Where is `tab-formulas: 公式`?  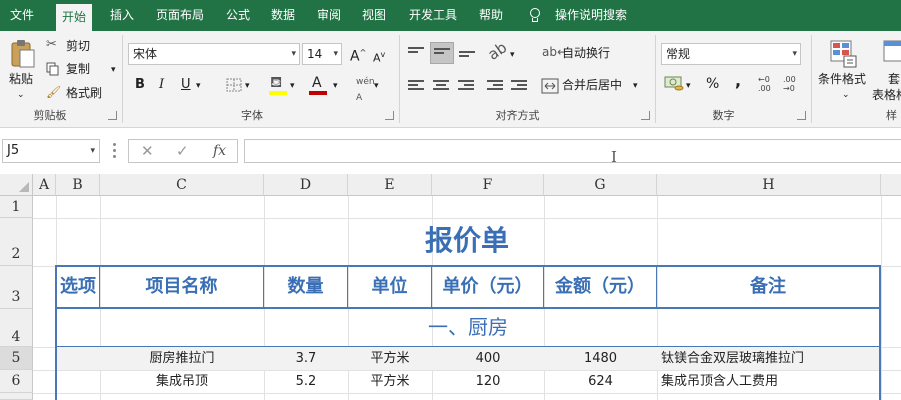 tab-formulas: 公式 is located at coordinates (238, 15).